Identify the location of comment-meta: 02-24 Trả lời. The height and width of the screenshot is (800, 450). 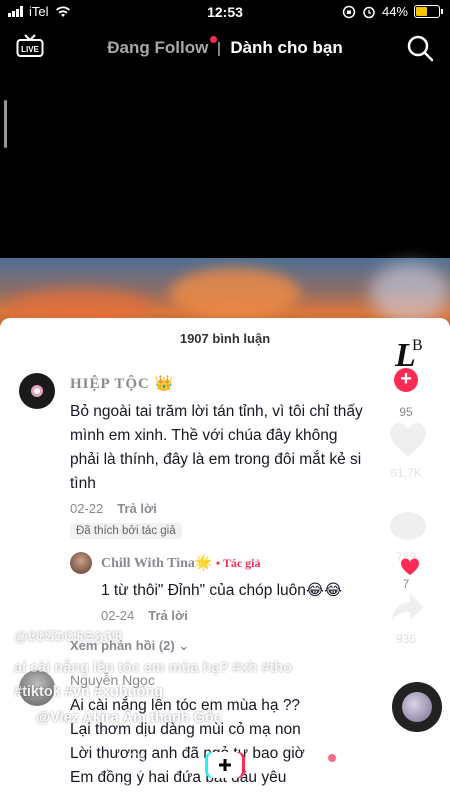
(144, 615).